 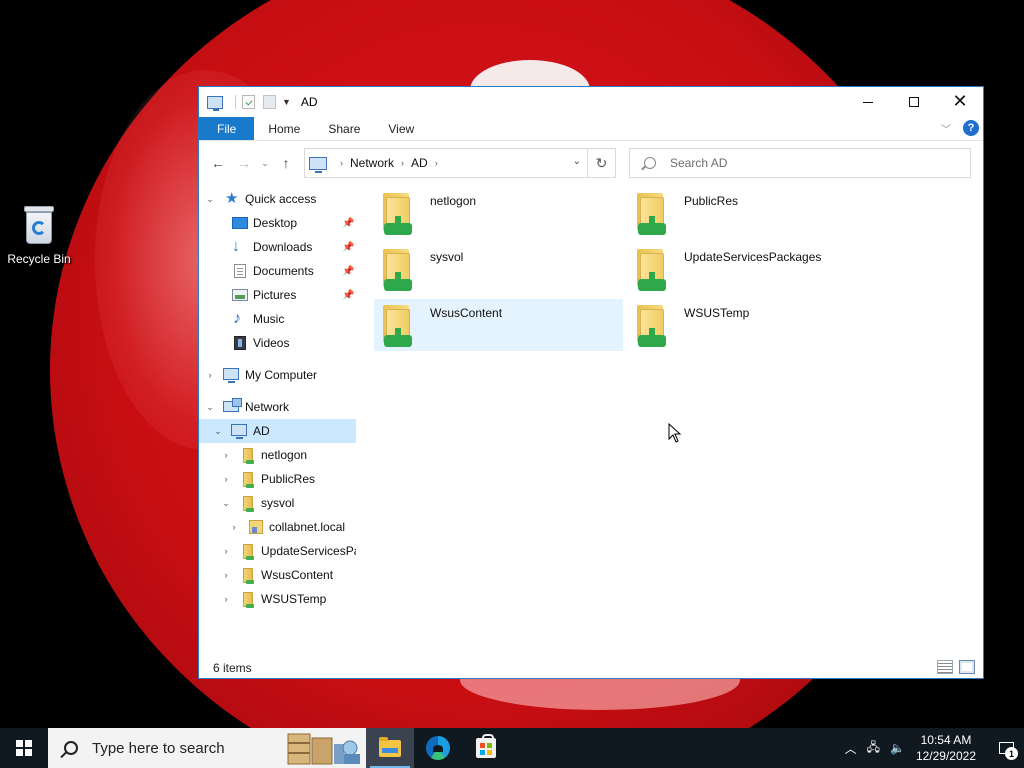 I want to click on start-button, so click(x=24, y=748).